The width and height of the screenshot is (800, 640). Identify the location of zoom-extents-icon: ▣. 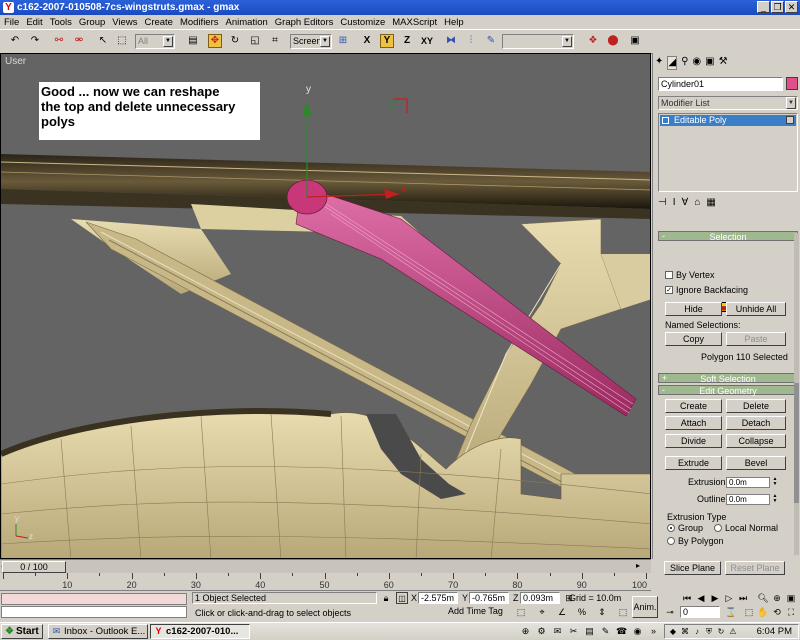
(791, 598).